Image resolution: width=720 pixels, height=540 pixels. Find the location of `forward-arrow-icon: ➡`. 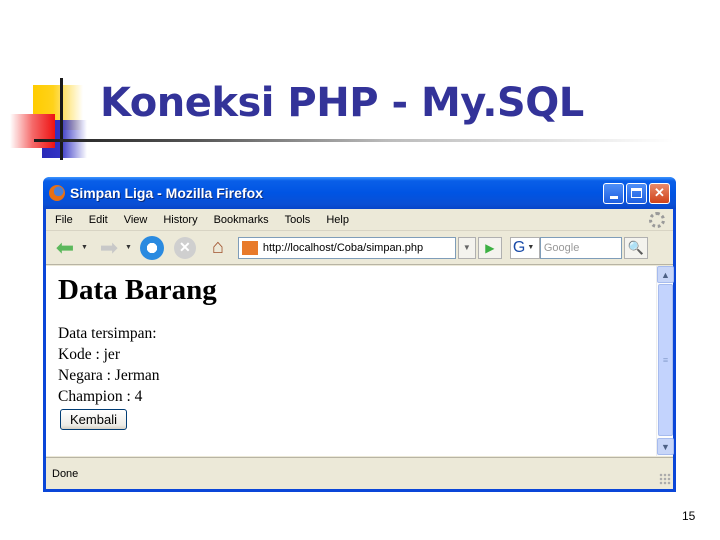

forward-arrow-icon: ➡ is located at coordinates (109, 247).